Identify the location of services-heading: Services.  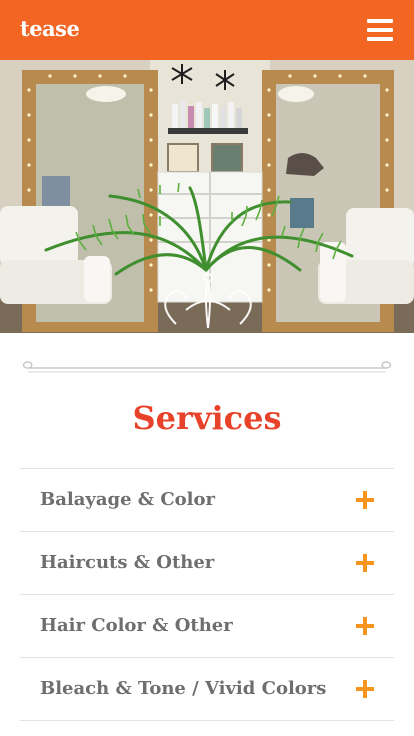
(207, 418).